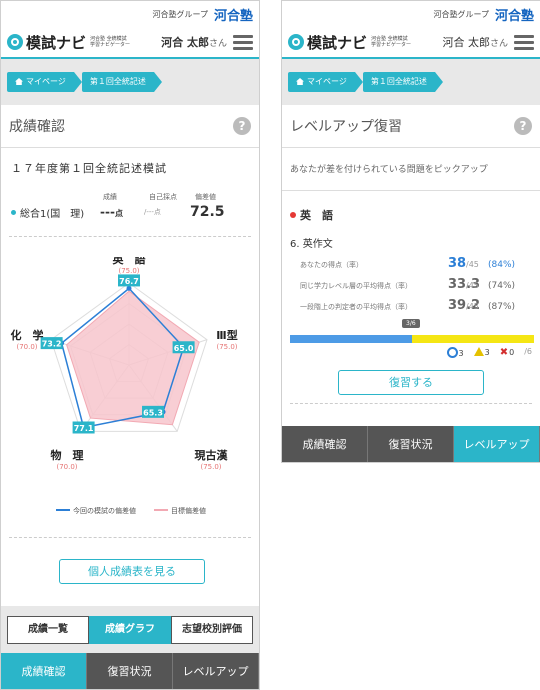 This screenshot has height=690, width=540. Describe the element at coordinates (504, 352) in the screenshot. I see `cross-icon: ✖` at that location.